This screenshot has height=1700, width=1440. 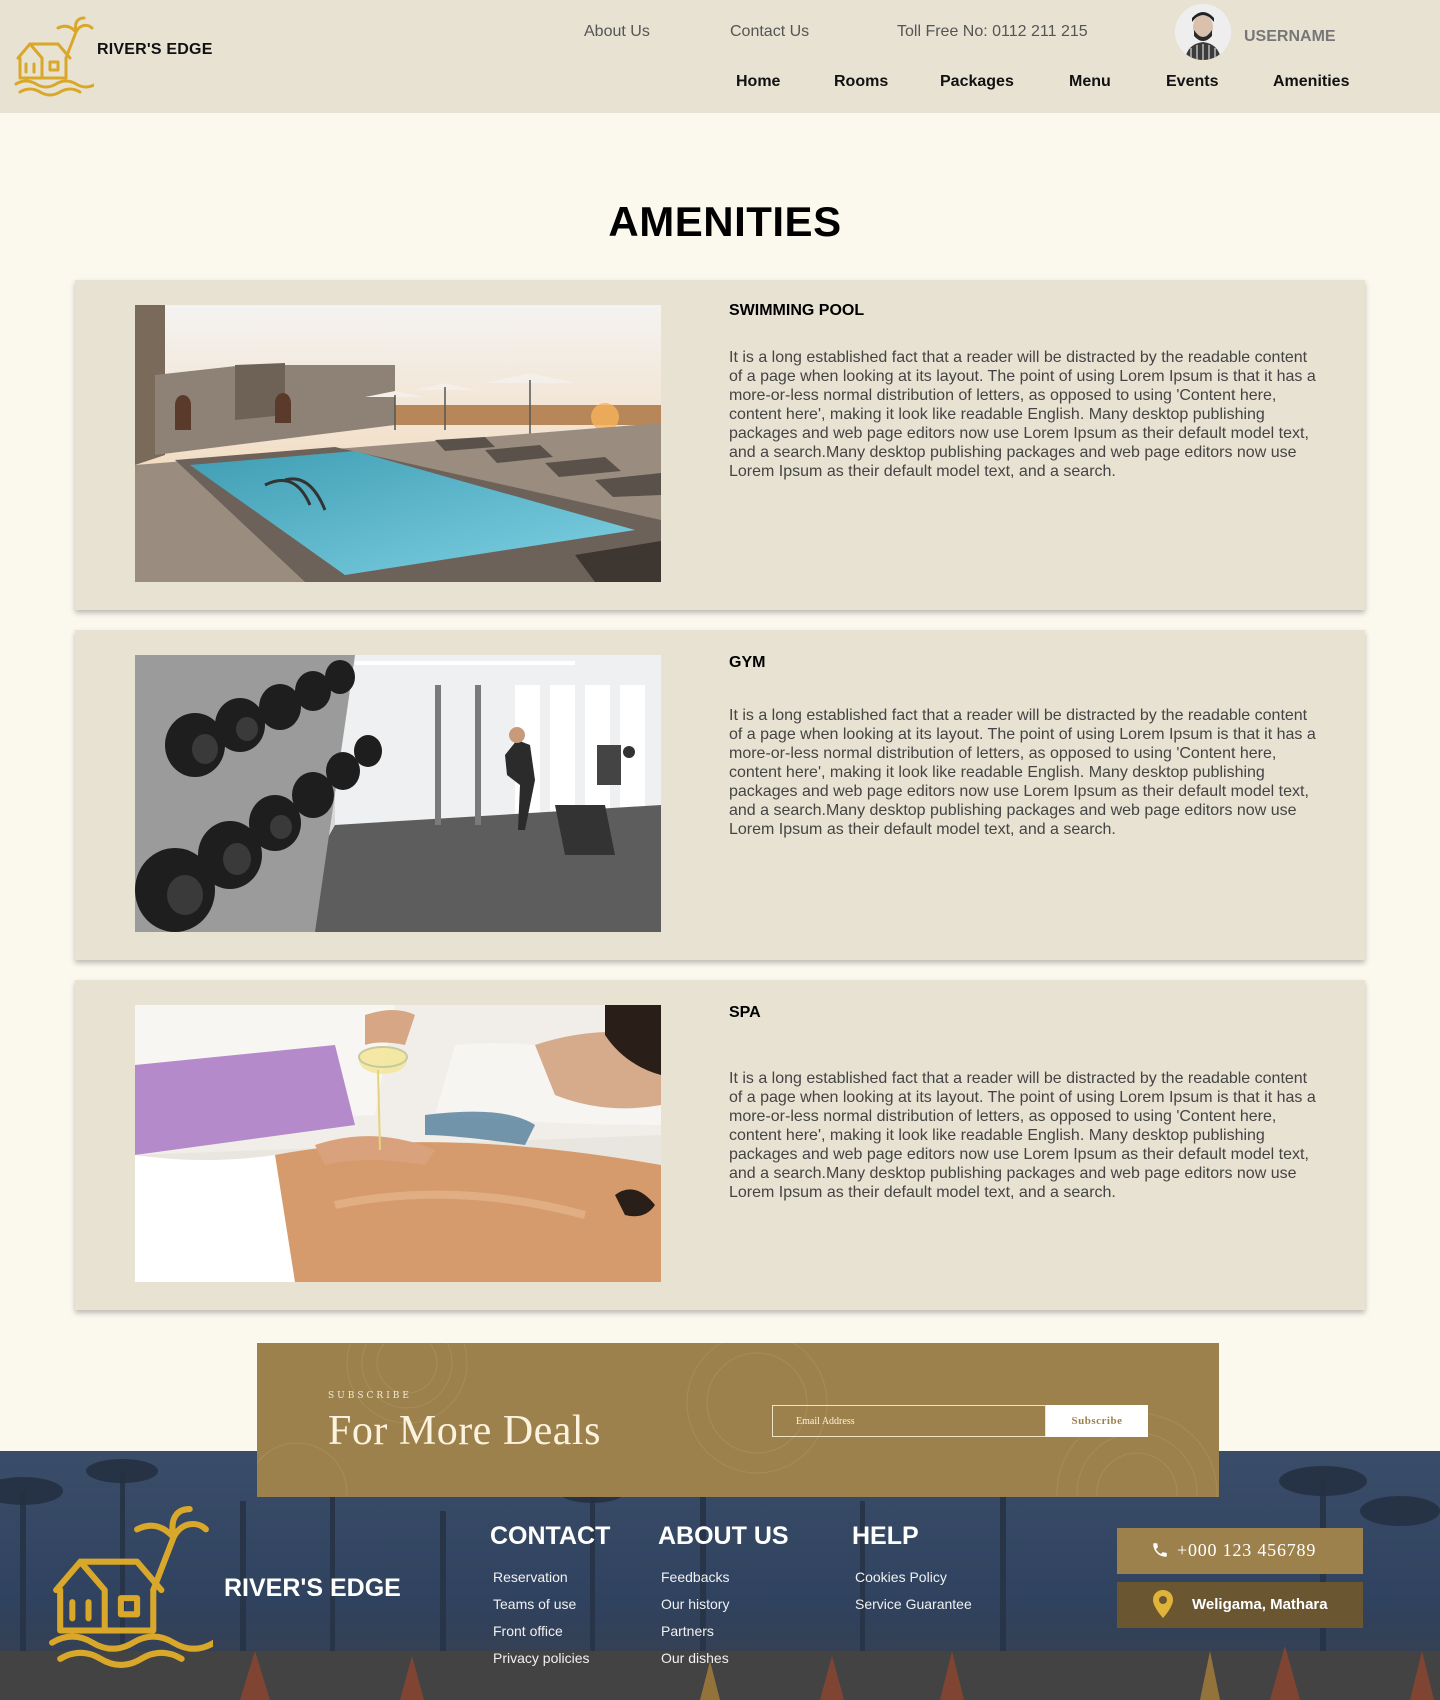 What do you see at coordinates (977, 82) in the screenshot?
I see `nav-packages: Packages` at bounding box center [977, 82].